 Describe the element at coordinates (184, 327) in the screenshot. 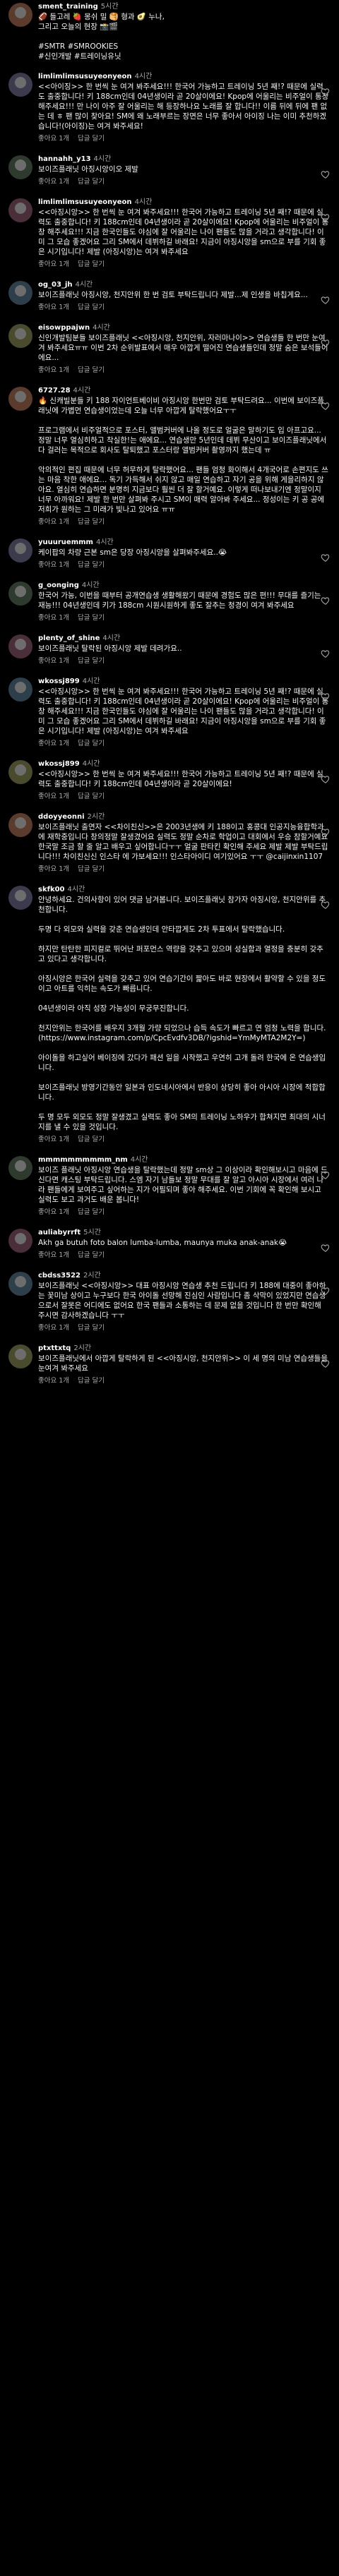

I see `comment-header: eisowppajwn 4시간` at that location.